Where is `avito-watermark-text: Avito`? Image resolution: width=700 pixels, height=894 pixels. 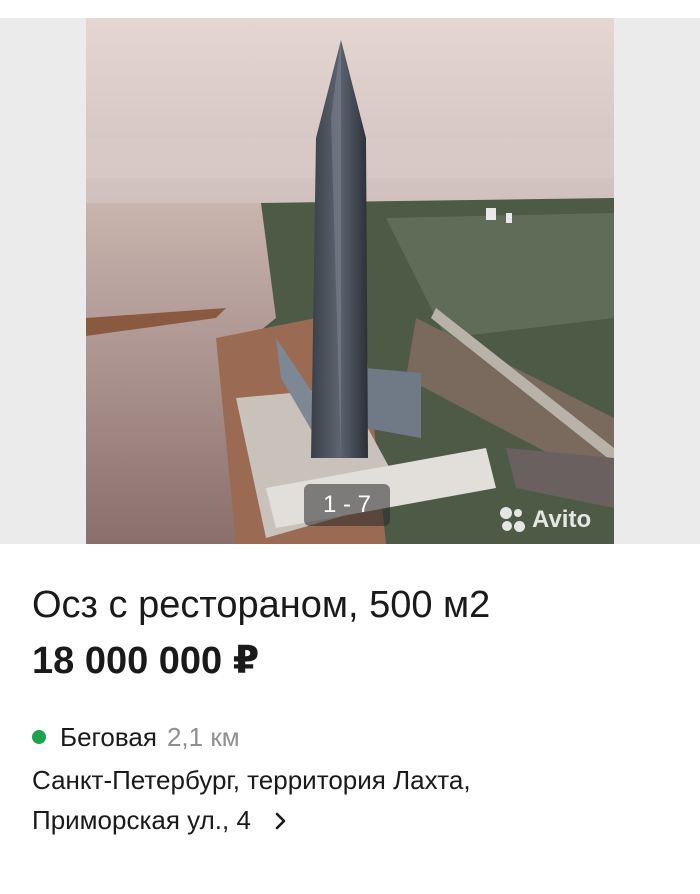
avito-watermark-text: Avito is located at coordinates (562, 519).